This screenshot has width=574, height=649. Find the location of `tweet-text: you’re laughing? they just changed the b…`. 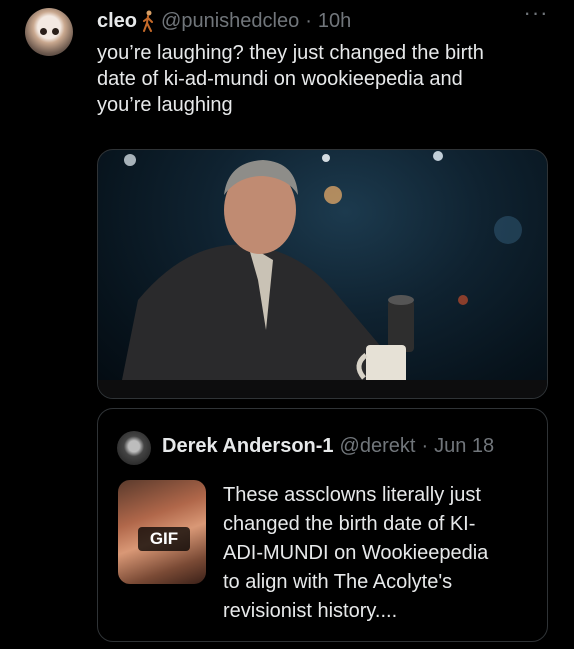

tweet-text: you’re laughing? they just changed the b… is located at coordinates (290, 79).